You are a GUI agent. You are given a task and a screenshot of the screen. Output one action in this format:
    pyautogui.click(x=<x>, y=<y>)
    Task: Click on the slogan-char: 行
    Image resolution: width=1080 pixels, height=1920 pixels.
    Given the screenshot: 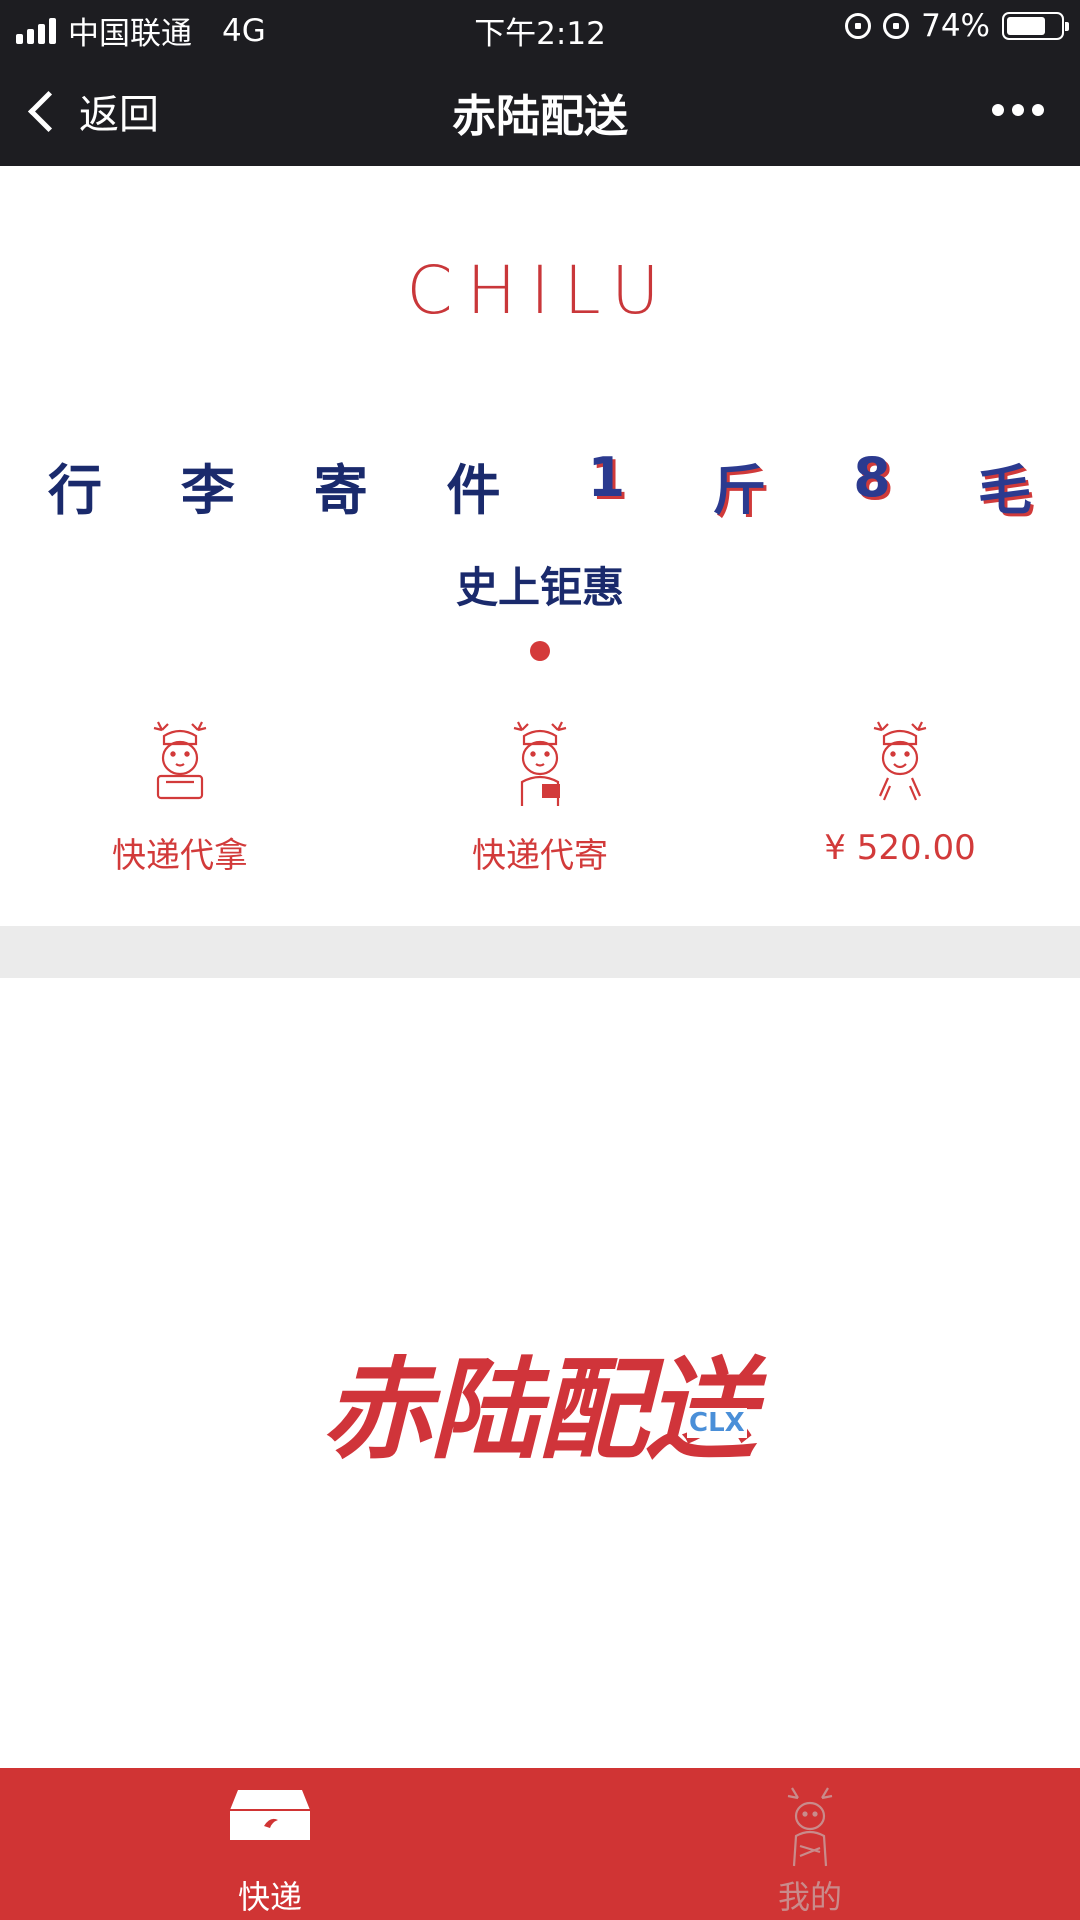 What is the action you would take?
    pyautogui.click(x=75, y=490)
    